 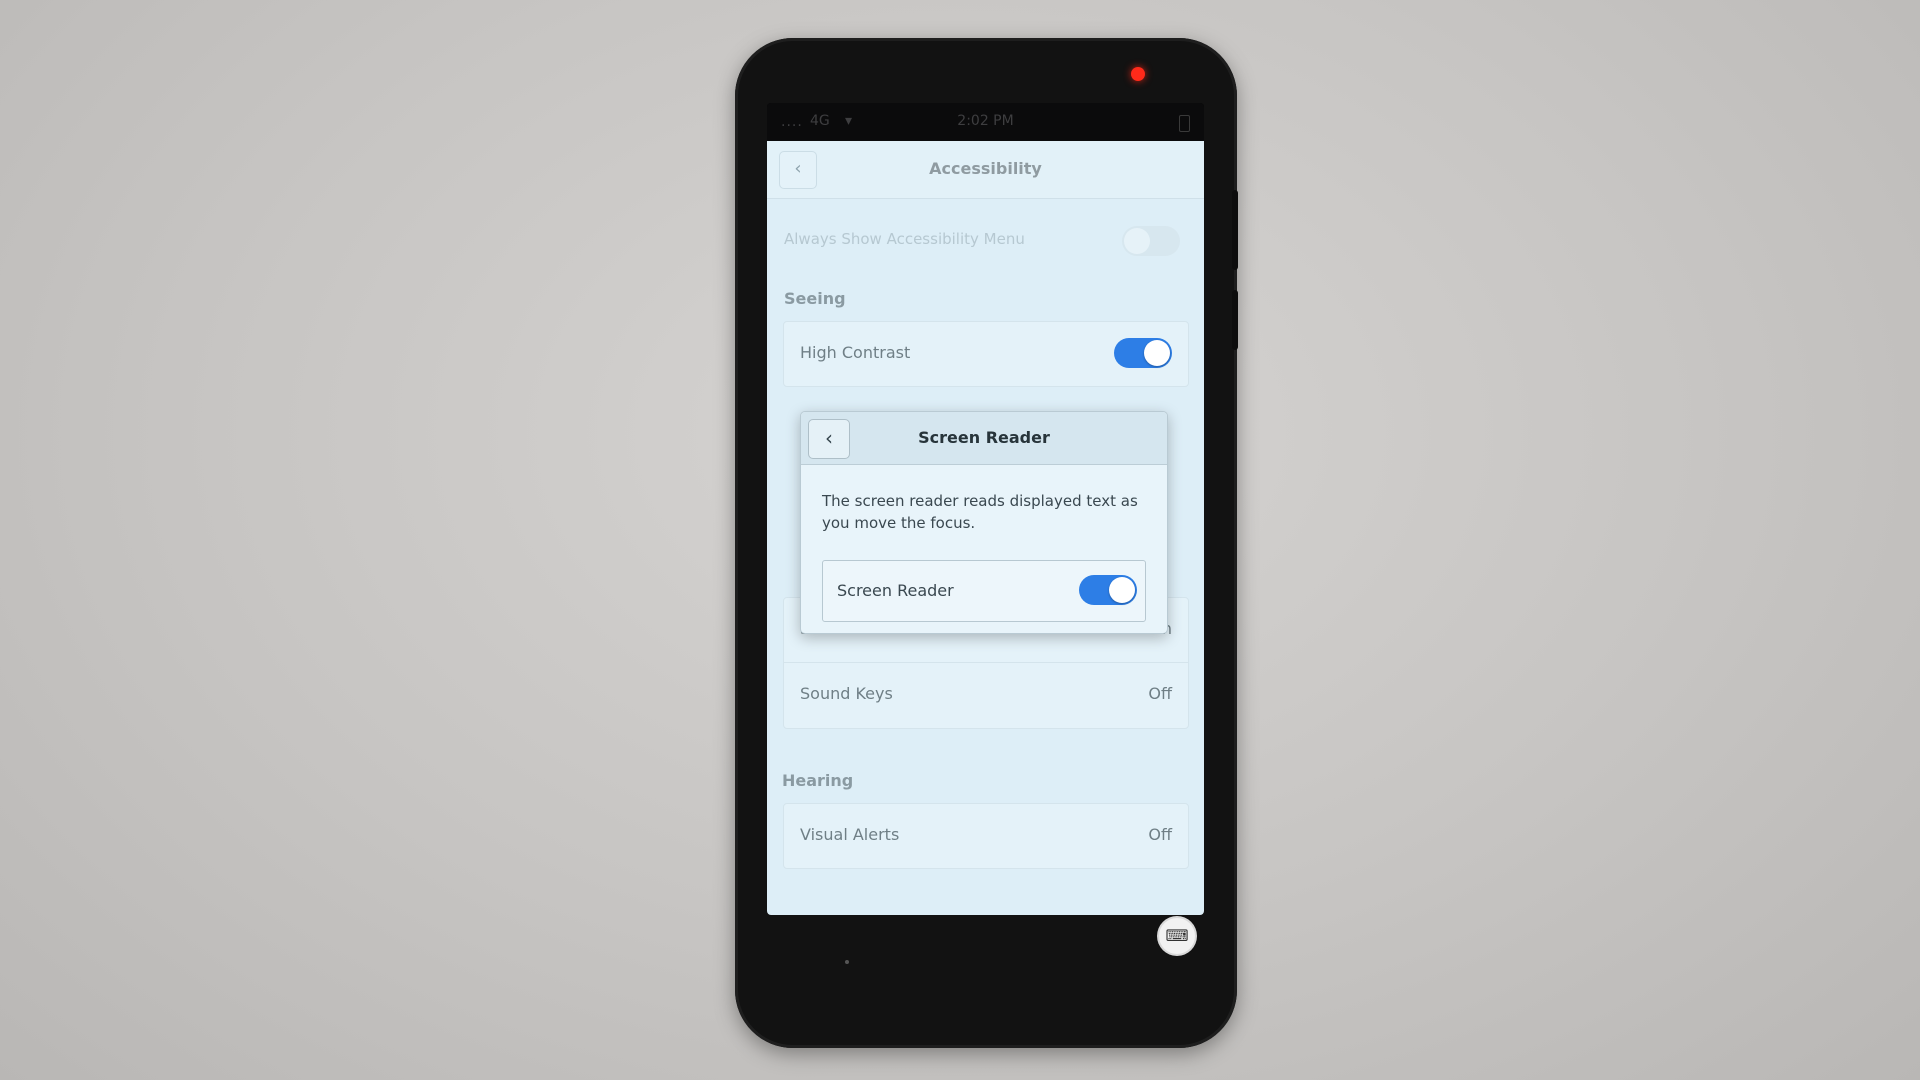 What do you see at coordinates (855, 352) in the screenshot?
I see `high-contrast-label: High Contrast` at bounding box center [855, 352].